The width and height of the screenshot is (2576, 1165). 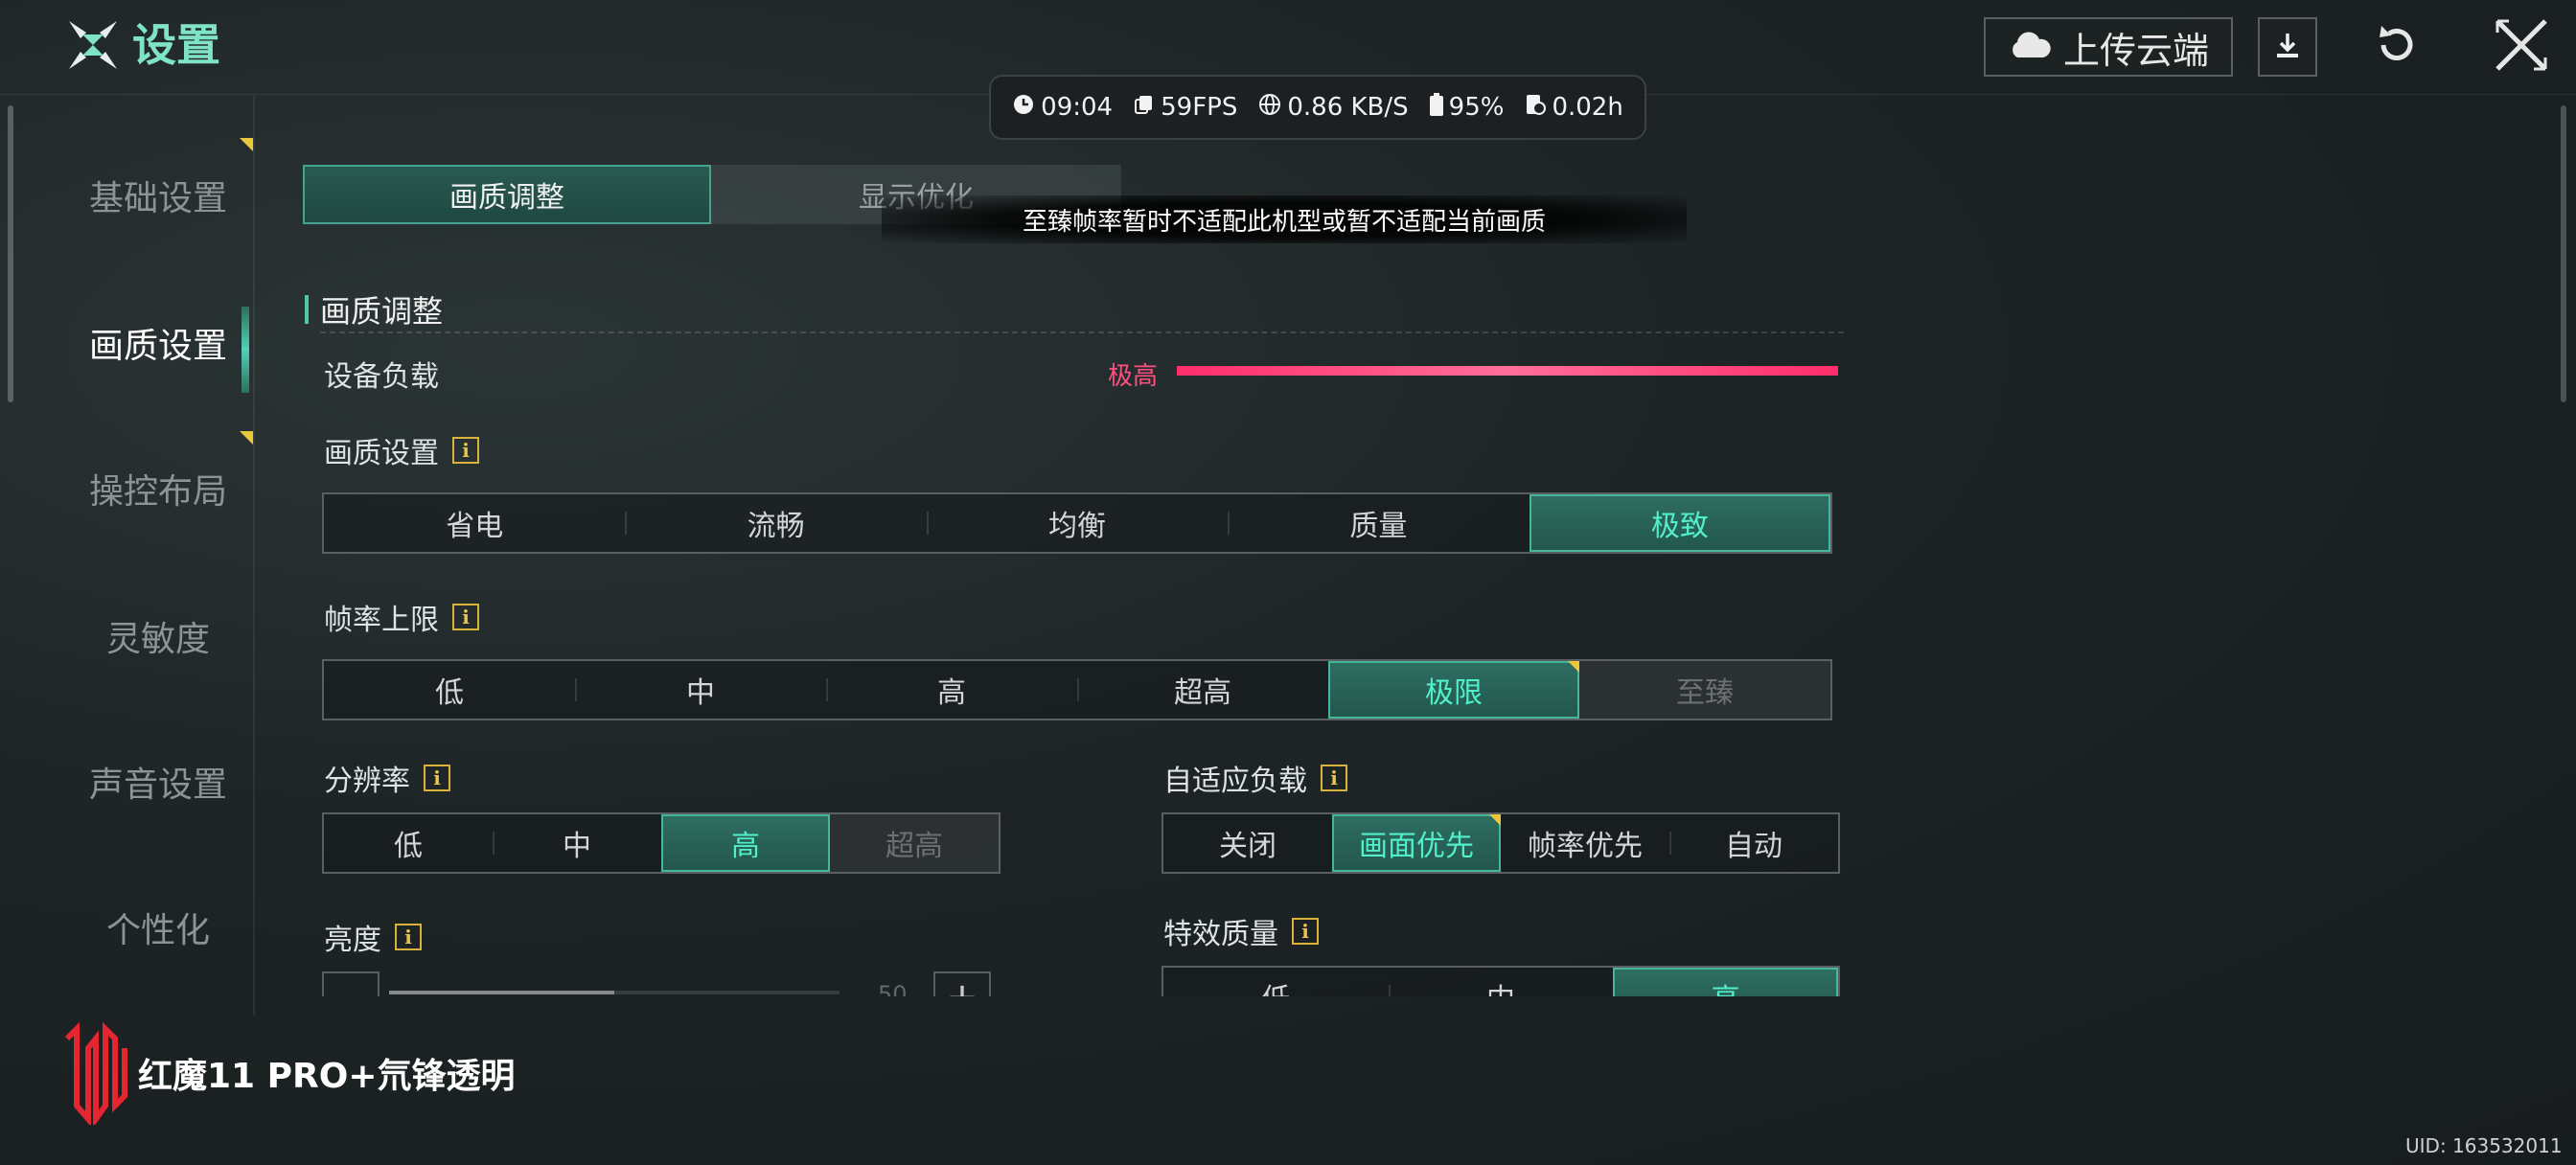 I want to click on close-button, so click(x=2521, y=47).